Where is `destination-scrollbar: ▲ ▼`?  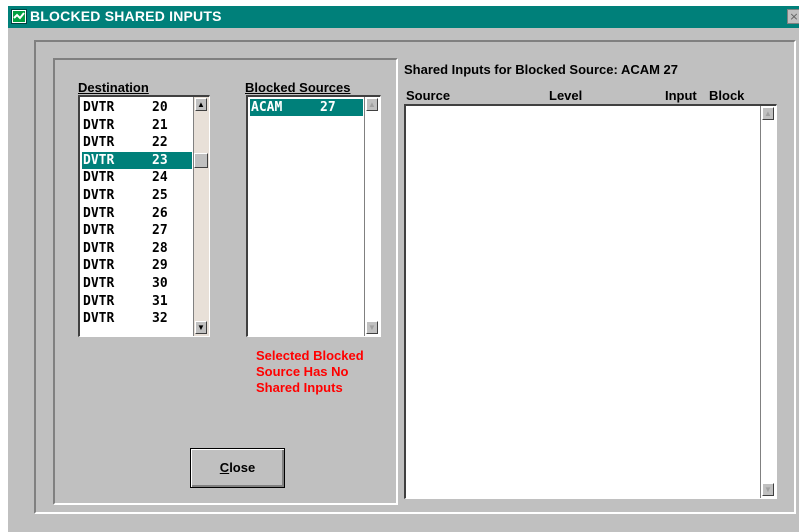
destination-scrollbar: ▲ ▼ is located at coordinates (201, 216).